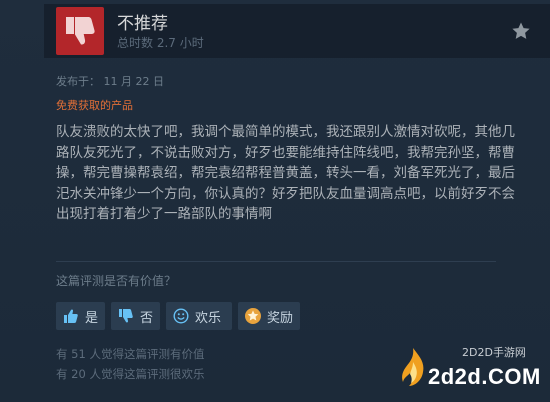 The height and width of the screenshot is (402, 550). Describe the element at coordinates (280, 318) in the screenshot. I see `award-label: 奖励` at that location.